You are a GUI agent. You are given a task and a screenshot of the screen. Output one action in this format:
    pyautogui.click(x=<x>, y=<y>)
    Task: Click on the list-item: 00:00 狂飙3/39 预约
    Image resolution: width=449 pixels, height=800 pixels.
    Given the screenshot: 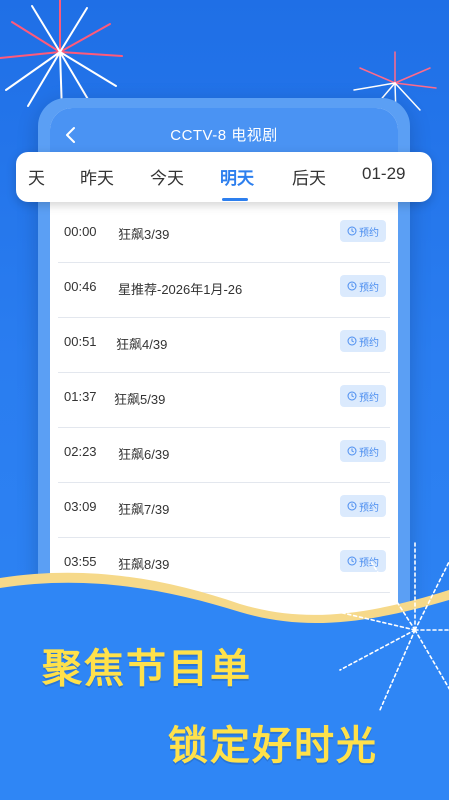 What is the action you would take?
    pyautogui.click(x=224, y=235)
    